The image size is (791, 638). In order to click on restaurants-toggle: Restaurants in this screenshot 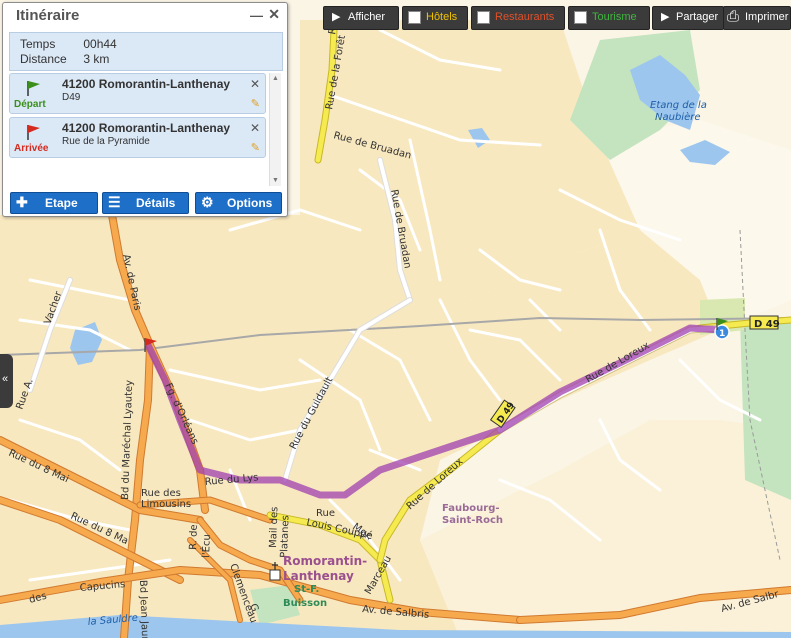, I will do `click(518, 18)`.